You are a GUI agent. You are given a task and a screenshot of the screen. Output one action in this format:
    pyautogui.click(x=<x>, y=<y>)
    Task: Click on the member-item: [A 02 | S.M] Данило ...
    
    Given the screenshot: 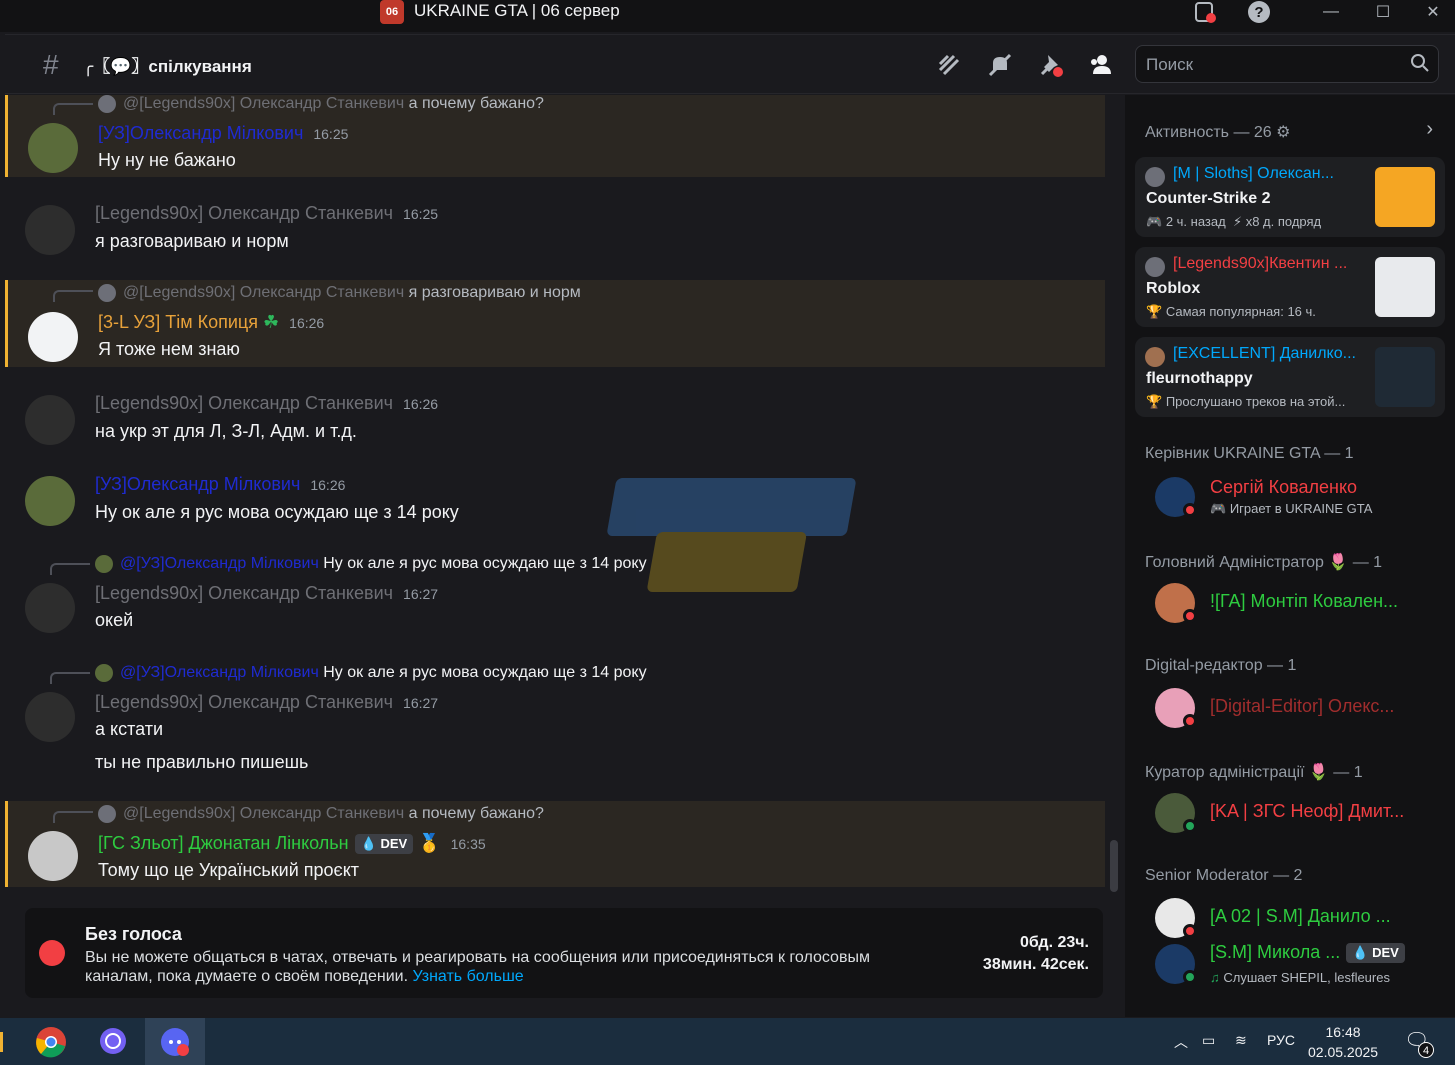 What is the action you would take?
    pyautogui.click(x=1300, y=918)
    